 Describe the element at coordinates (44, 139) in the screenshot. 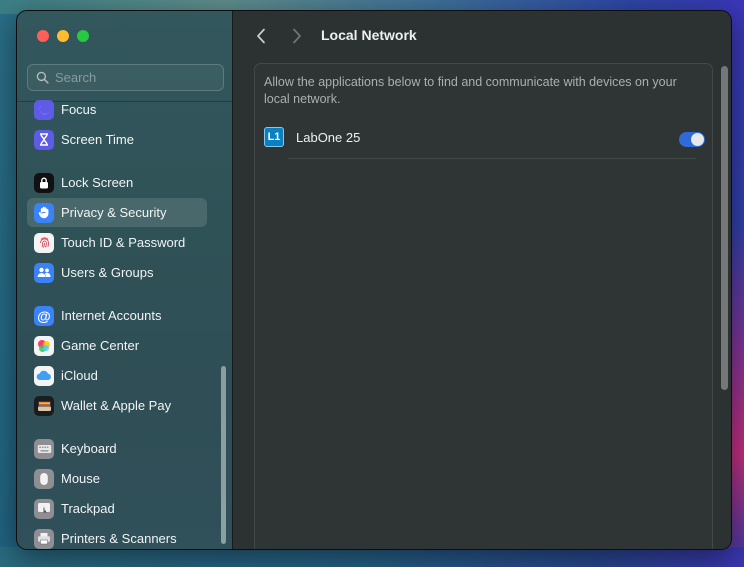

I see `hourglass-icon` at that location.